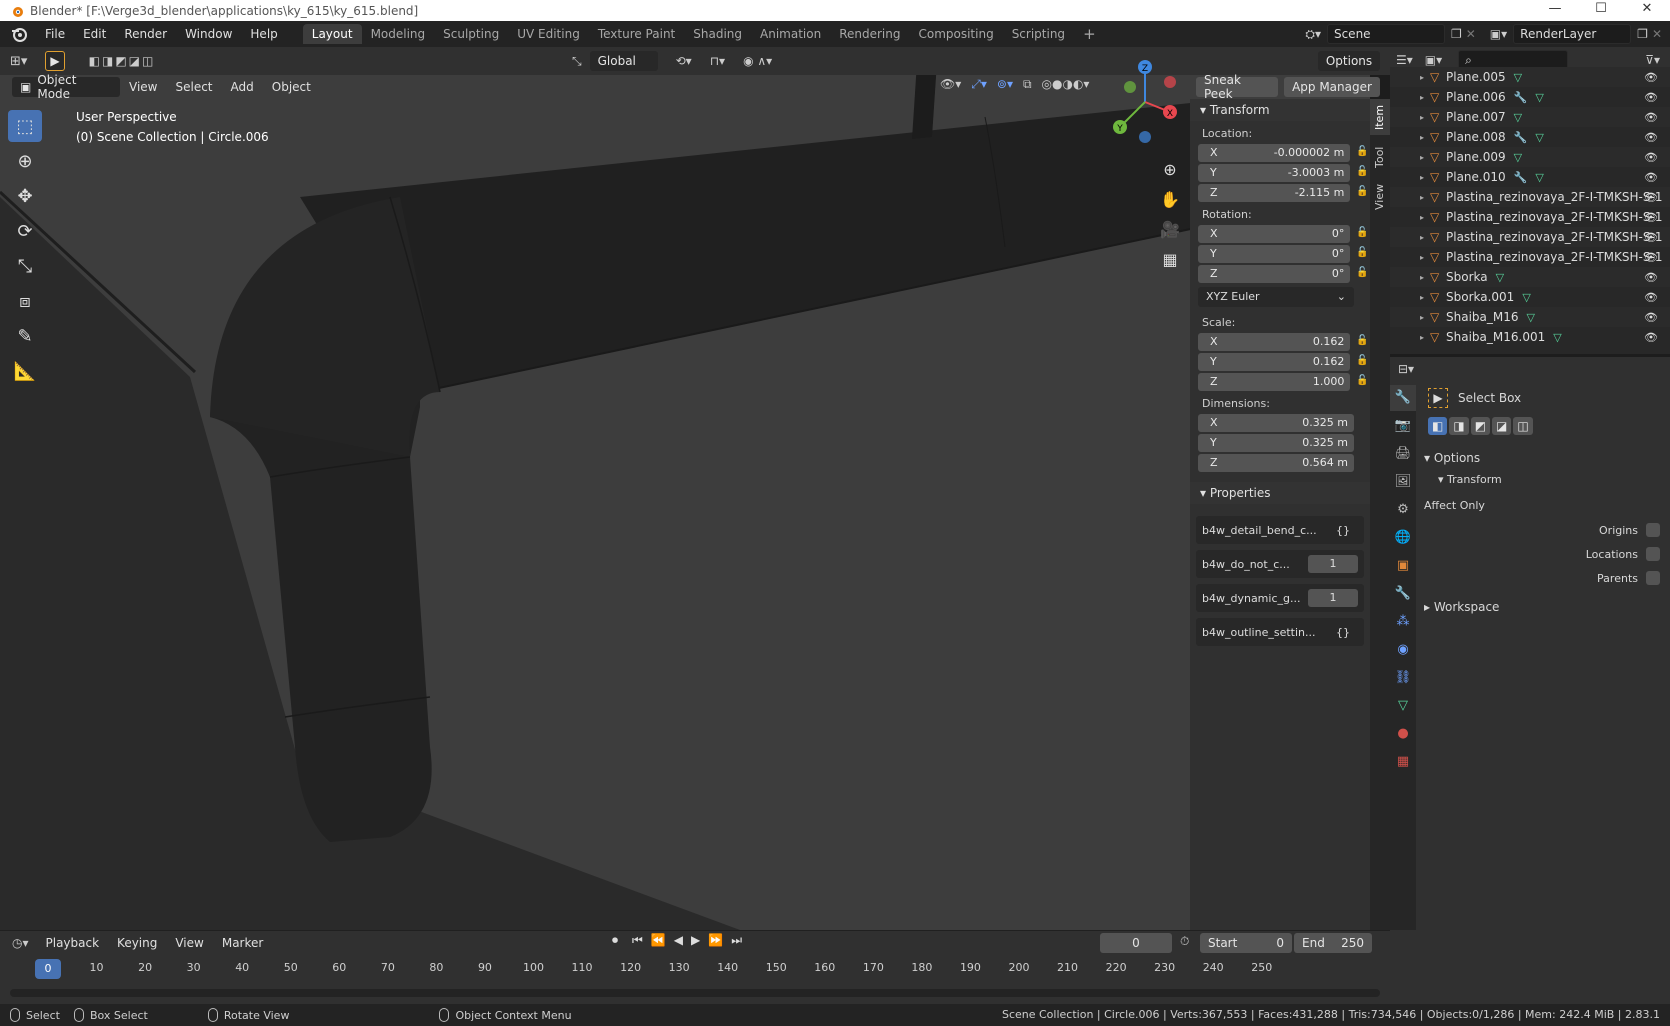 The width and height of the screenshot is (1670, 1026). What do you see at coordinates (1274, 341) in the screenshot?
I see `scale-x-field: X 0.162` at bounding box center [1274, 341].